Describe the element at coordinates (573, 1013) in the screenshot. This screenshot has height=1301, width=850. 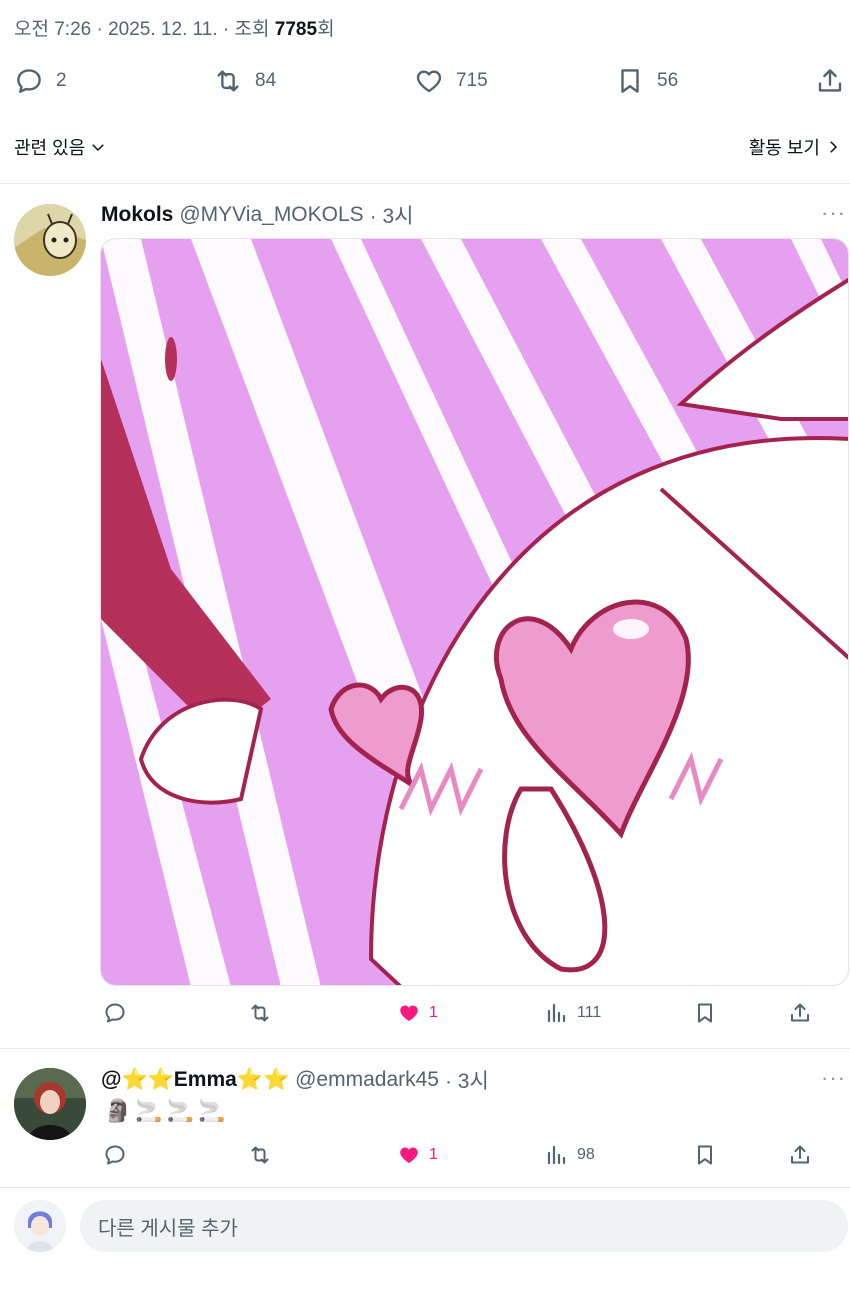
I see `views-button: 111` at that location.